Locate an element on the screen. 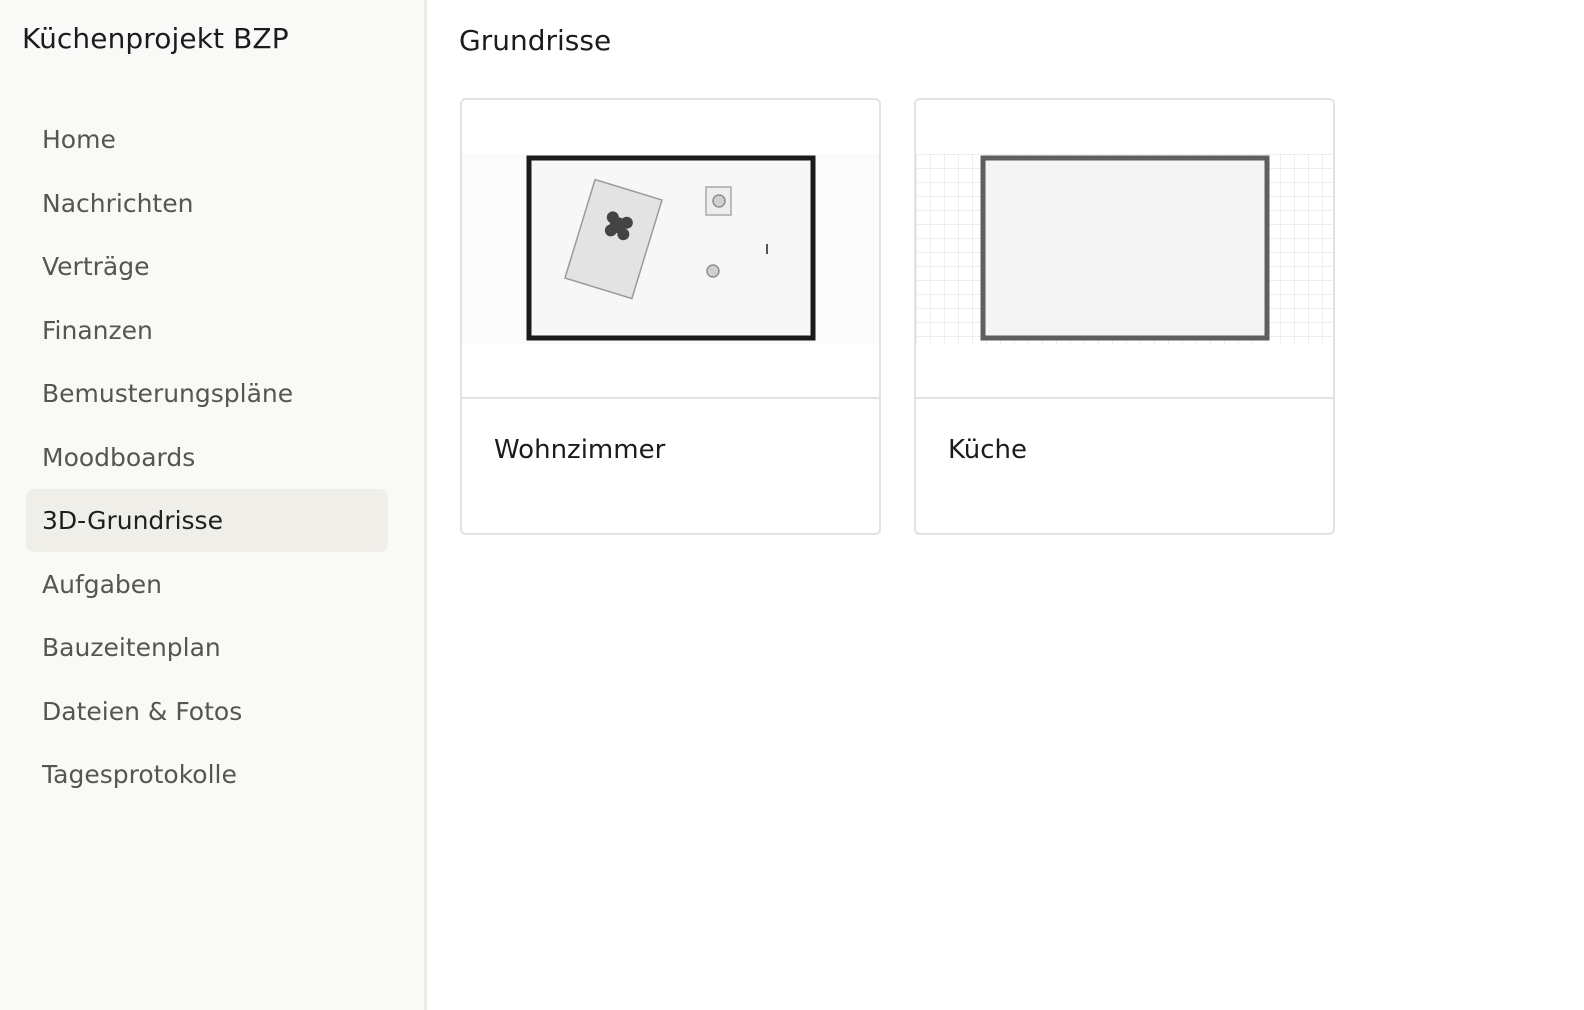  sidebar-item-nachrichten: Nachrichten is located at coordinates (207, 203).